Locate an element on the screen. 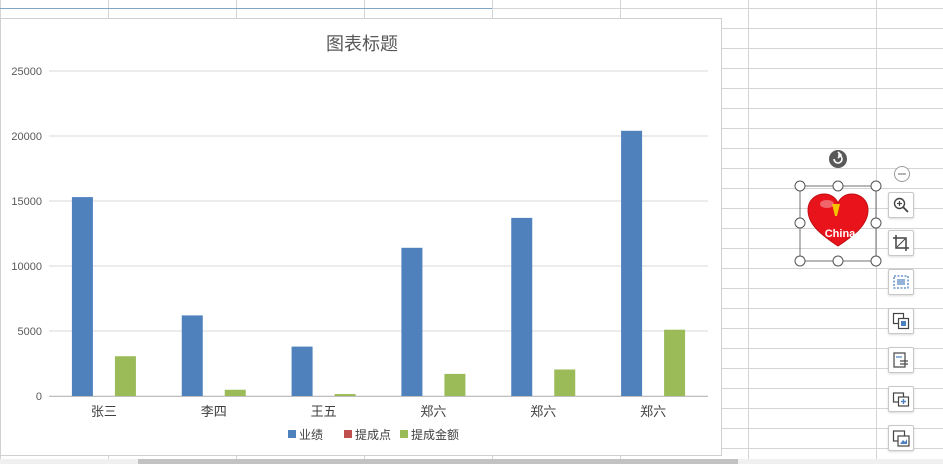 The image size is (943, 464). y-tick-label: 20000 is located at coordinates (26, 137).